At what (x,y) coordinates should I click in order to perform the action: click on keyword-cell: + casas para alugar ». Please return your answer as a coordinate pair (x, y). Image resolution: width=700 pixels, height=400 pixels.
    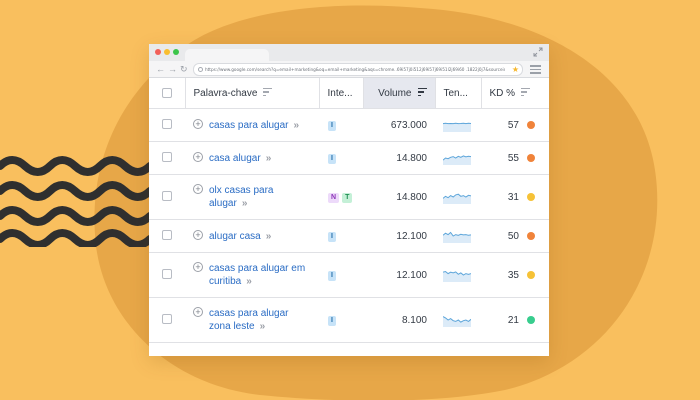
    Looking at the image, I should click on (252, 125).